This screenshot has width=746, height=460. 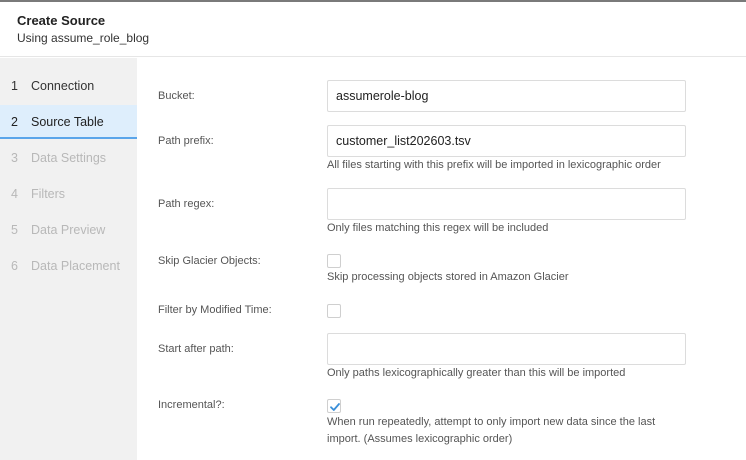 I want to click on check-icon, so click(x=335, y=407).